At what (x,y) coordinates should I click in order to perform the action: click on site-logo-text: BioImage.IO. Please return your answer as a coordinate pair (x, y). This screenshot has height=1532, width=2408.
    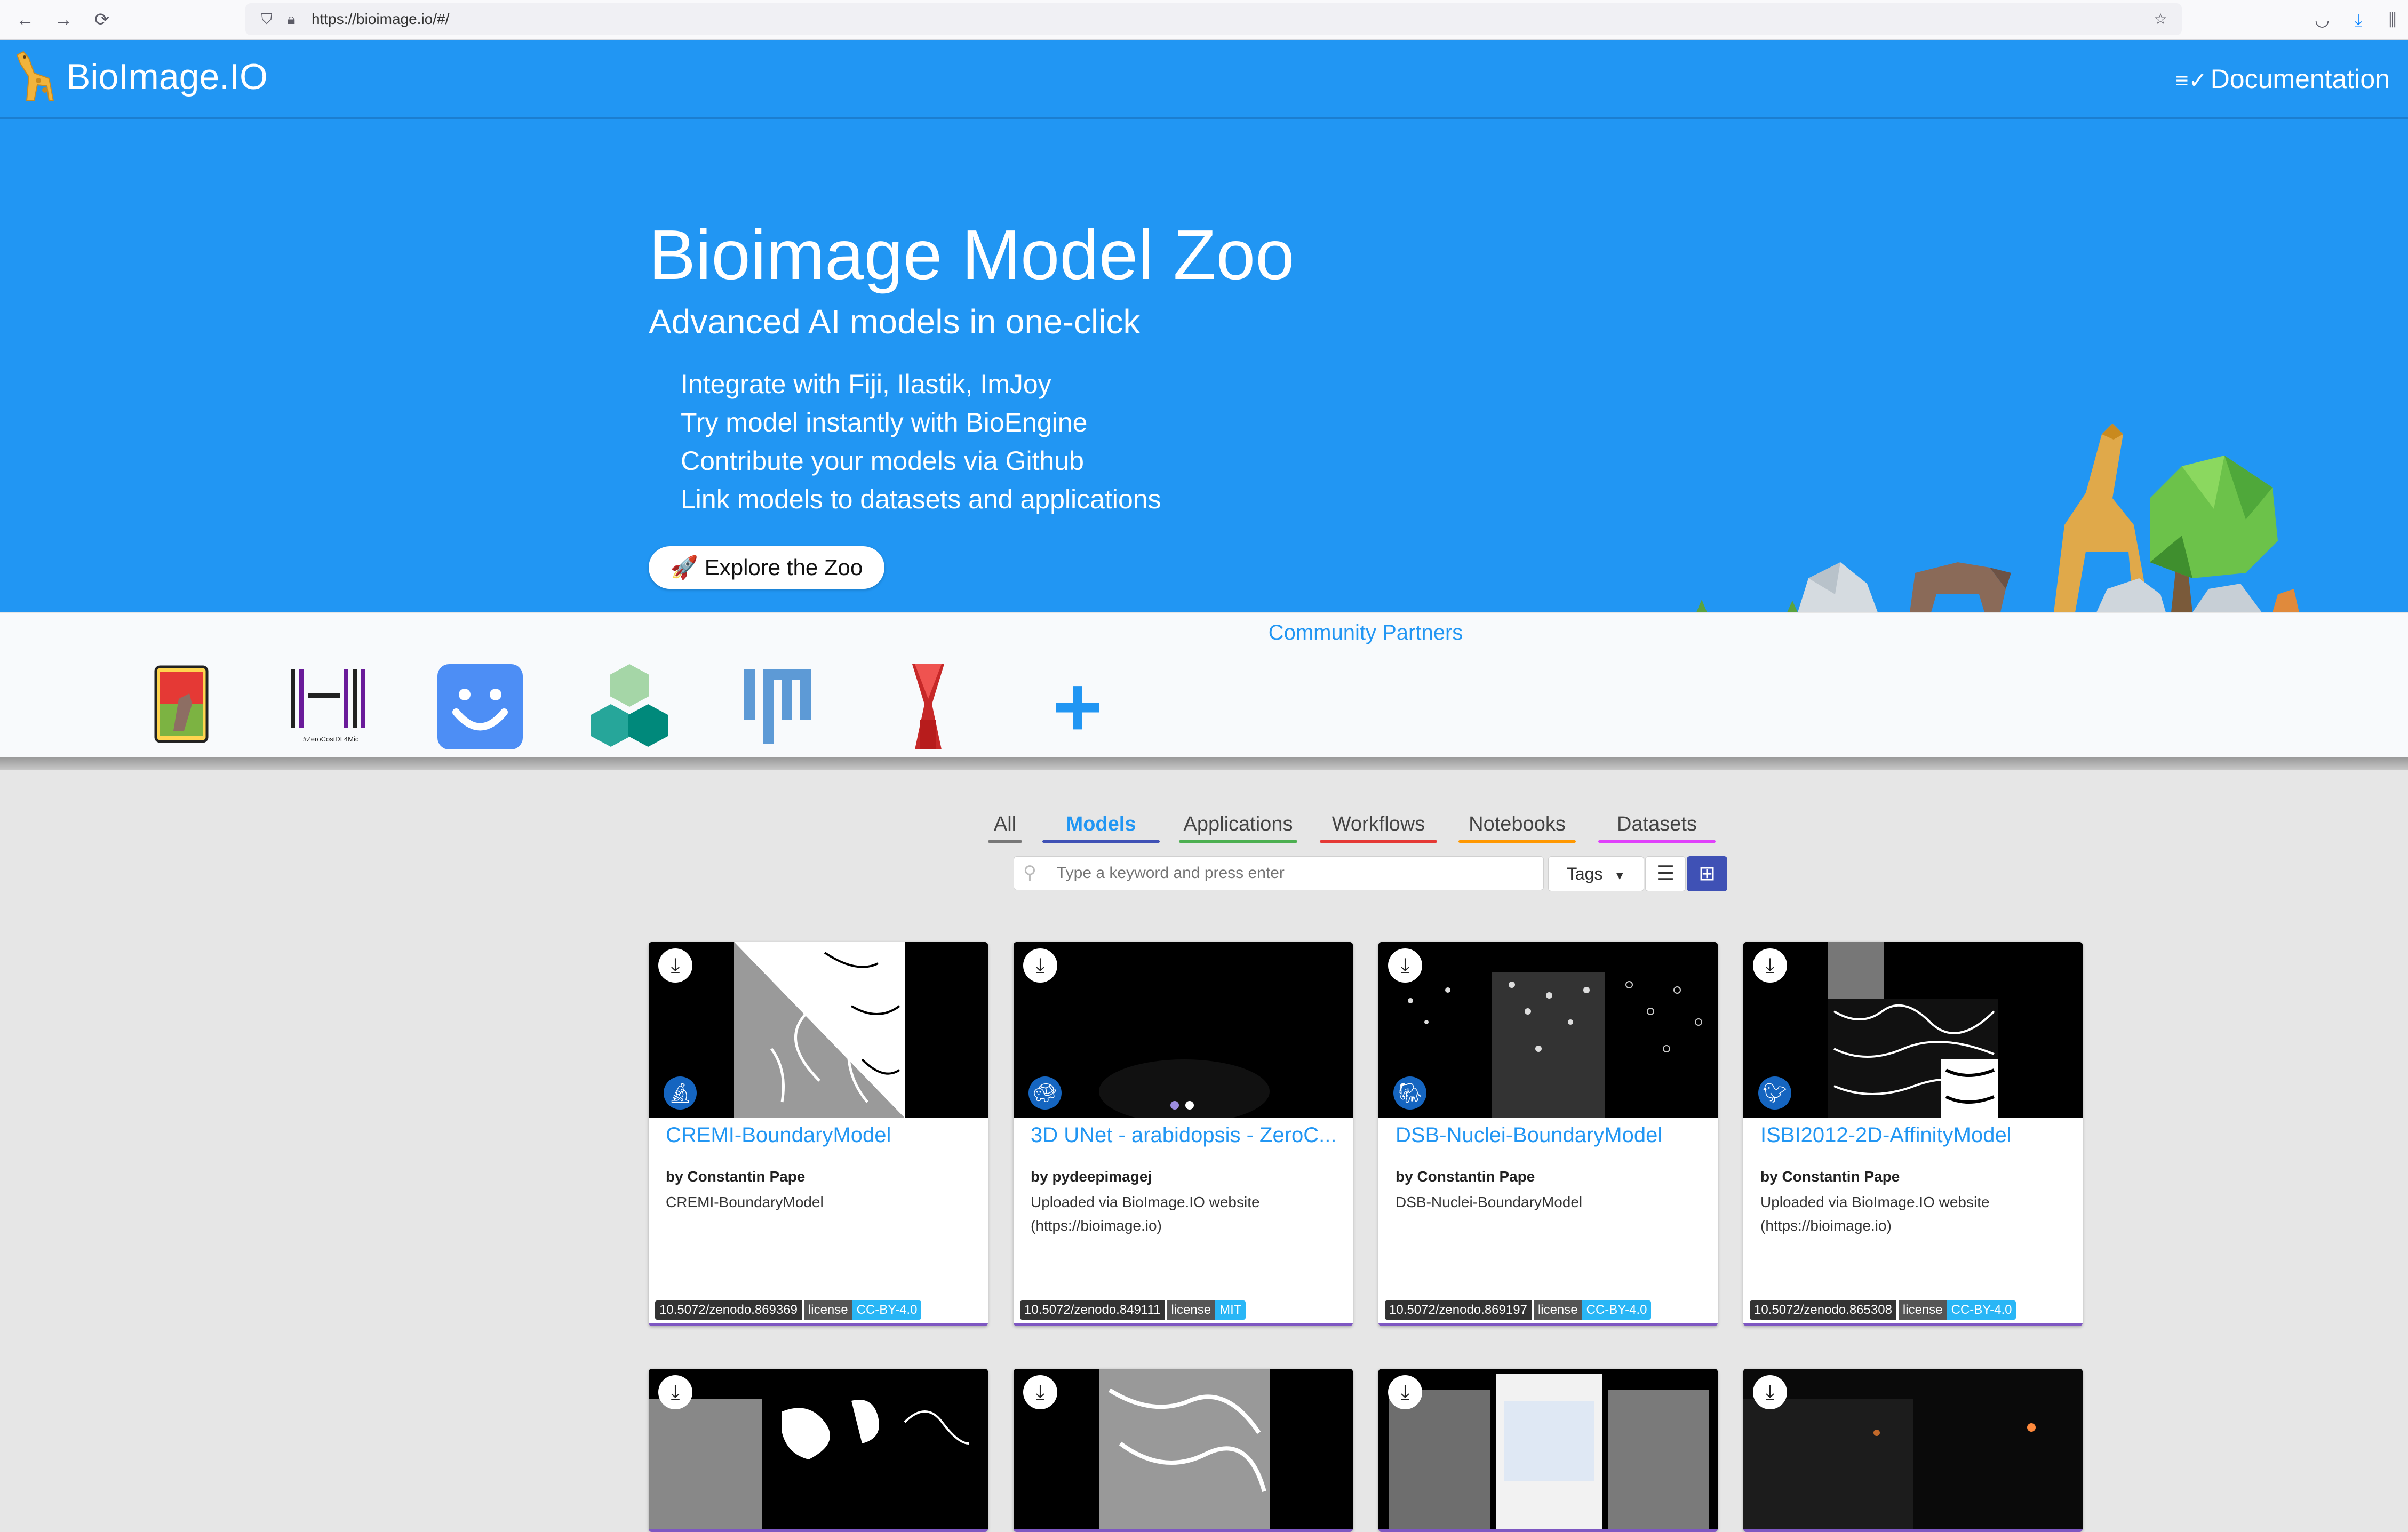
    Looking at the image, I should click on (167, 77).